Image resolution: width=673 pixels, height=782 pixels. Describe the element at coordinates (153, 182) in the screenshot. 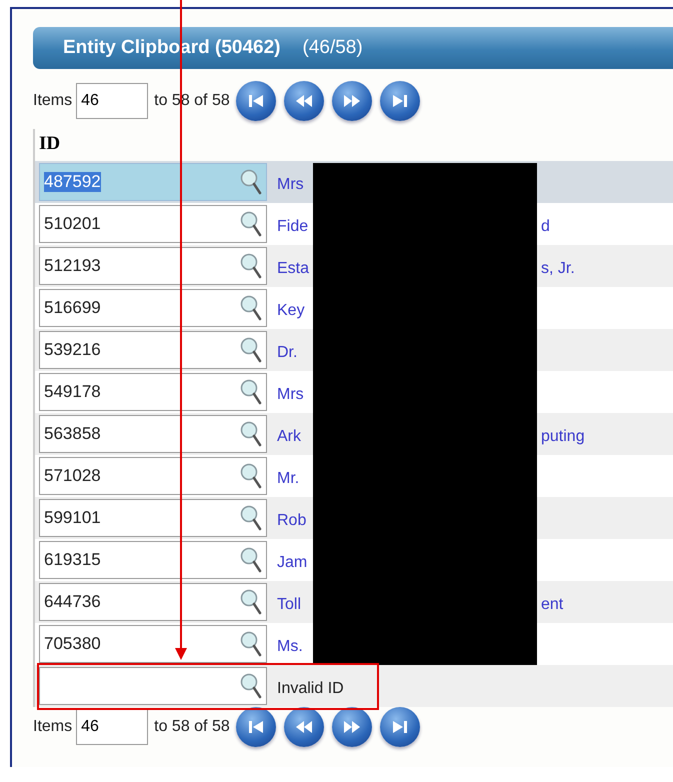

I see `id-field: 487592` at that location.